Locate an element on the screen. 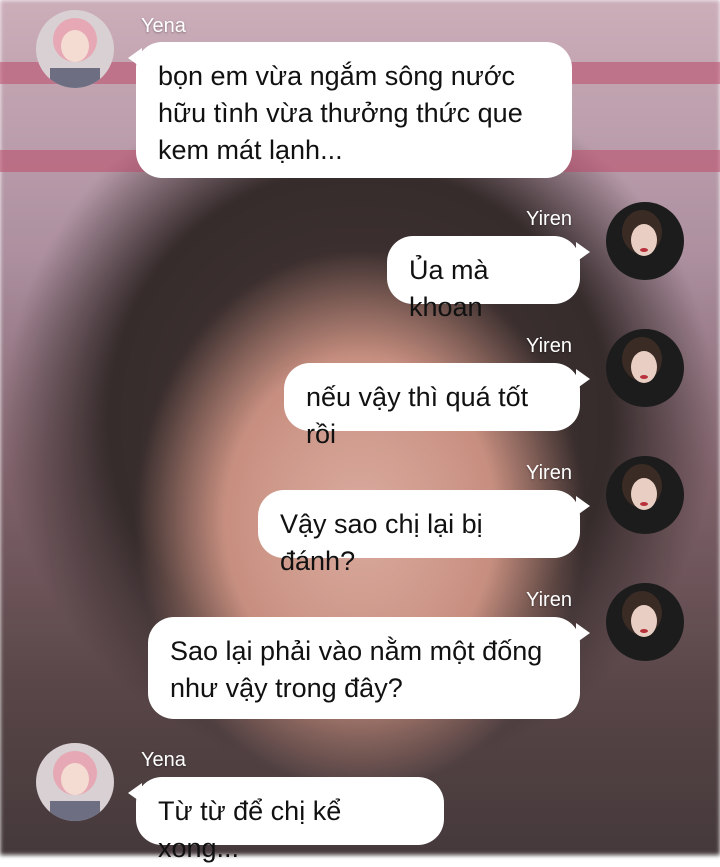  message-bubble: Ủa mà khoan is located at coordinates (483, 279).